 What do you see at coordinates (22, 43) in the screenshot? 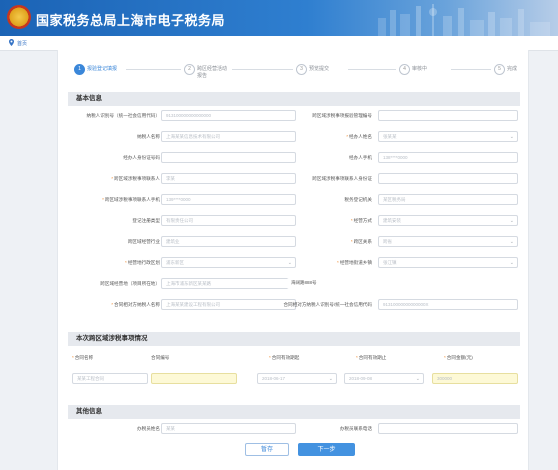
I see `breadcrumb-home-link: 首页` at bounding box center [22, 43].